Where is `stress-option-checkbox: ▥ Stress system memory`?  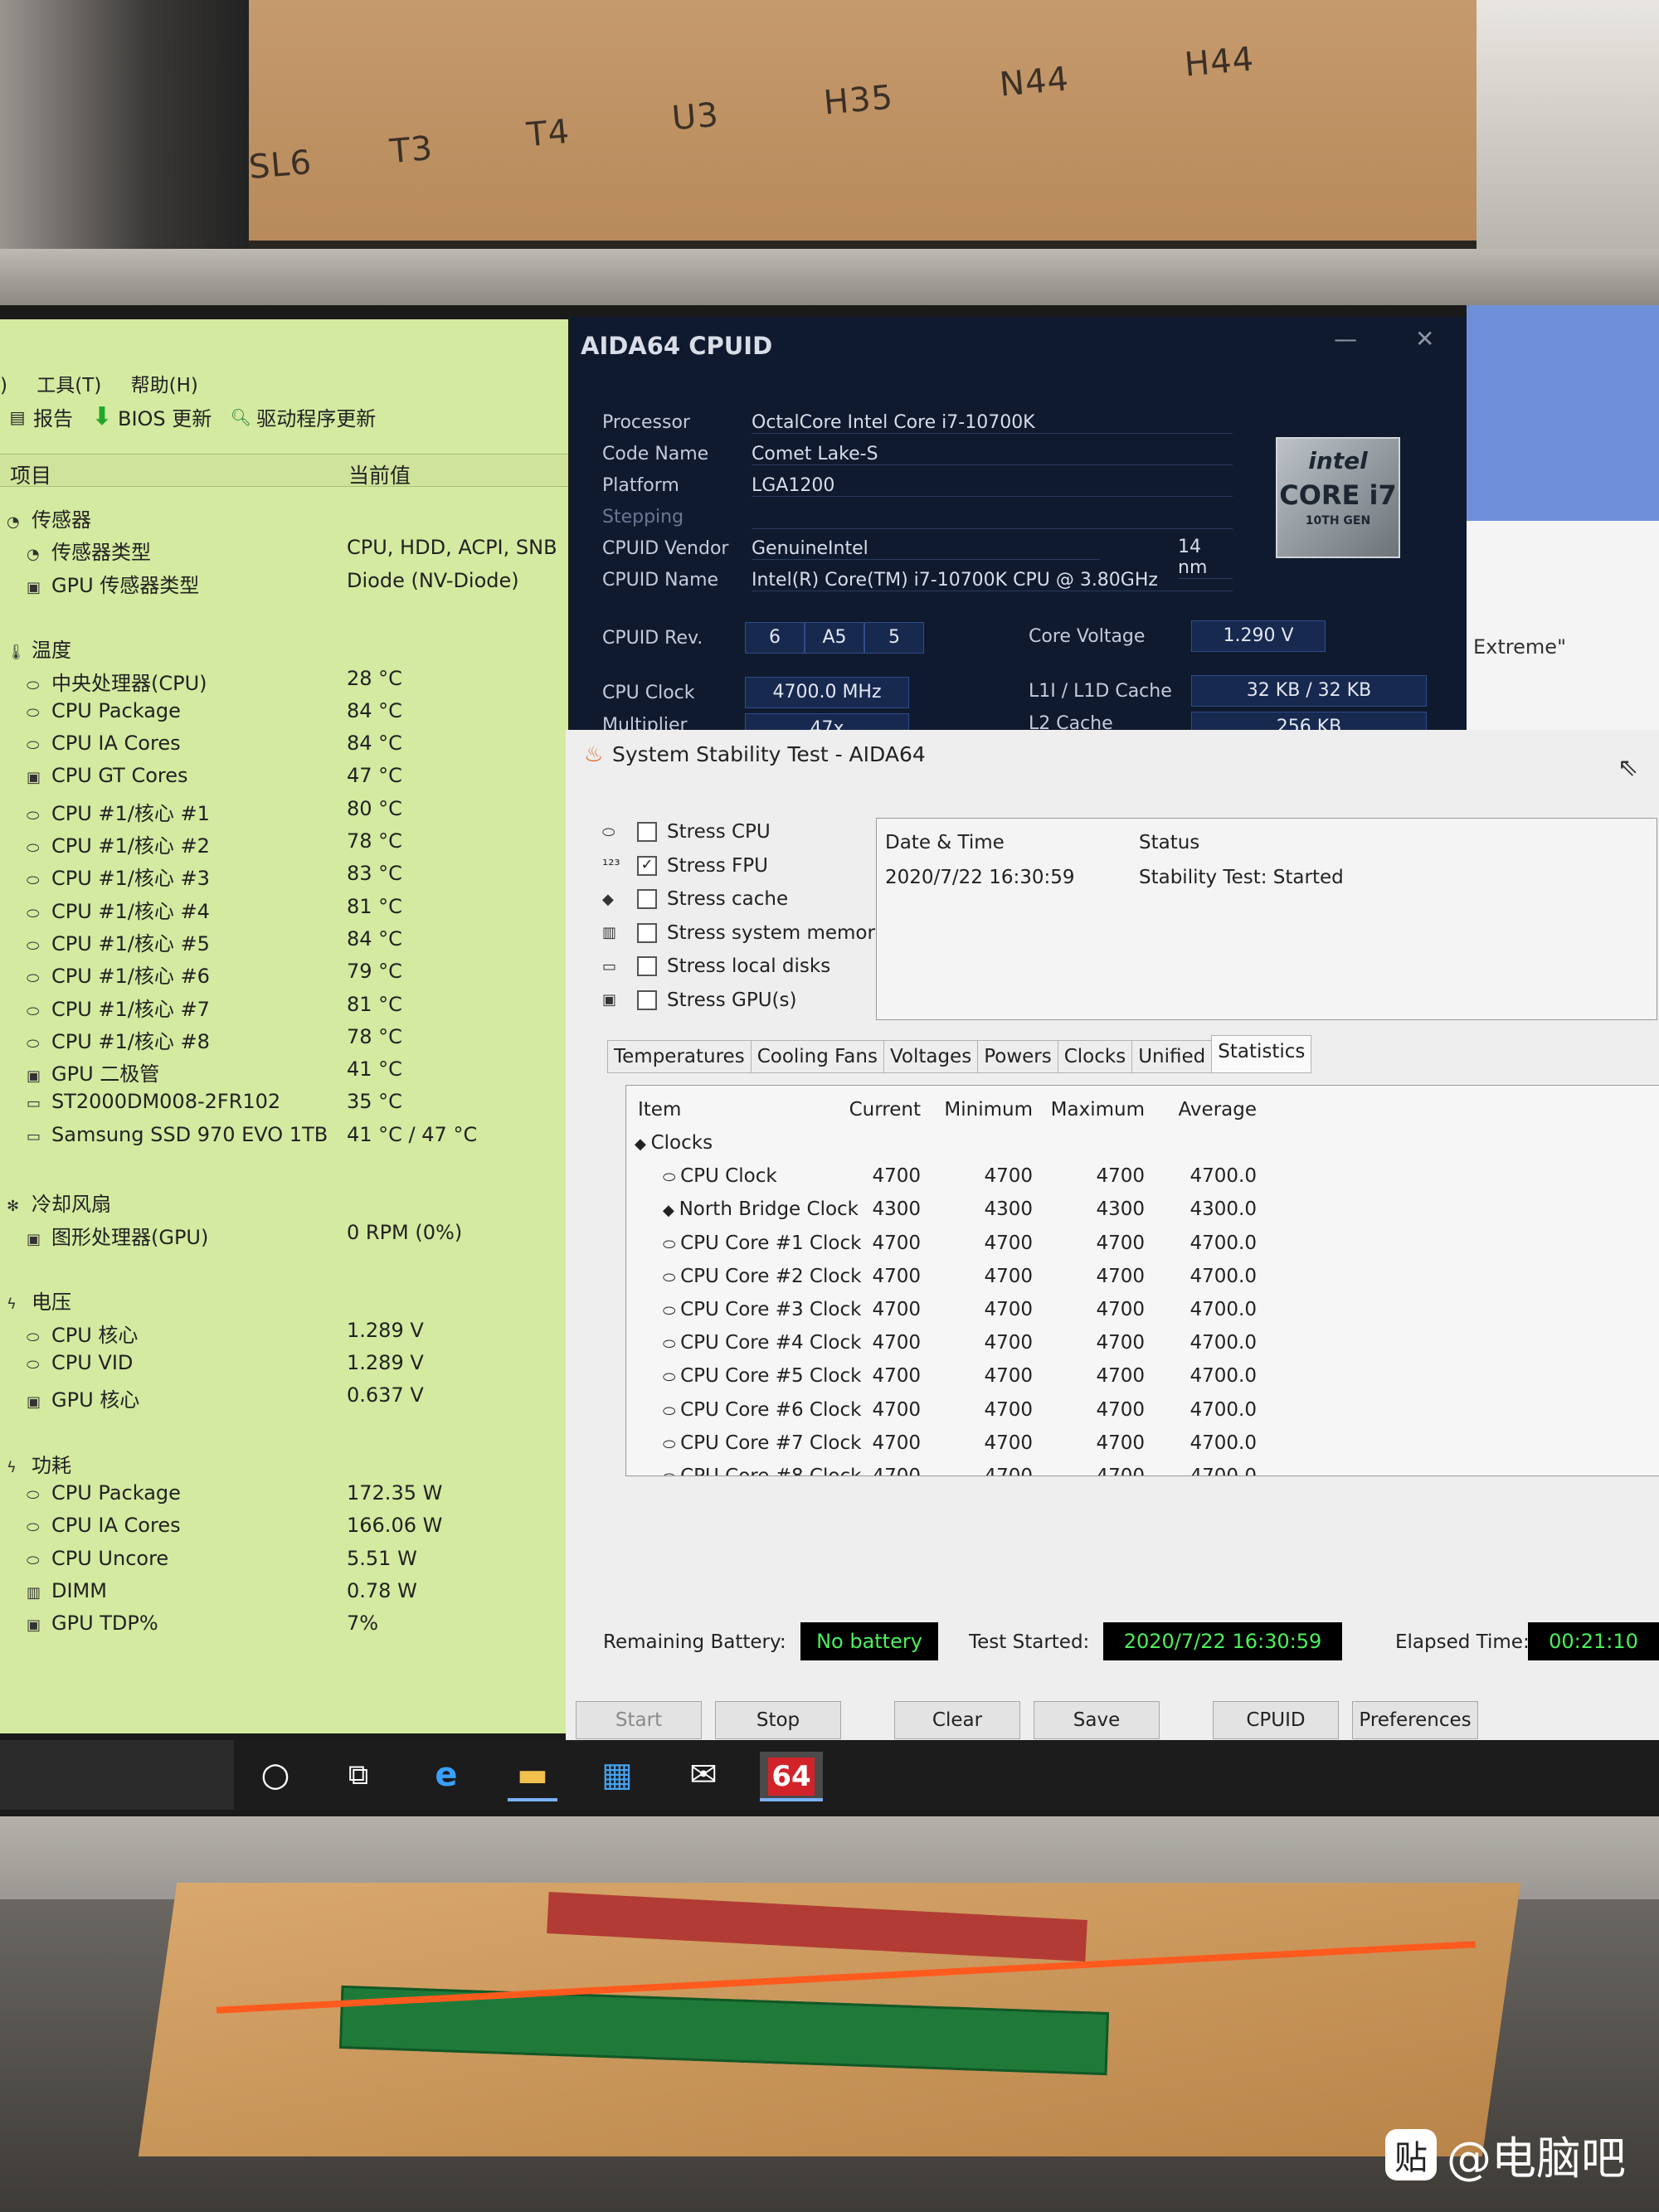
stress-option-checkbox: ▥ Stress system memory is located at coordinates (744, 933).